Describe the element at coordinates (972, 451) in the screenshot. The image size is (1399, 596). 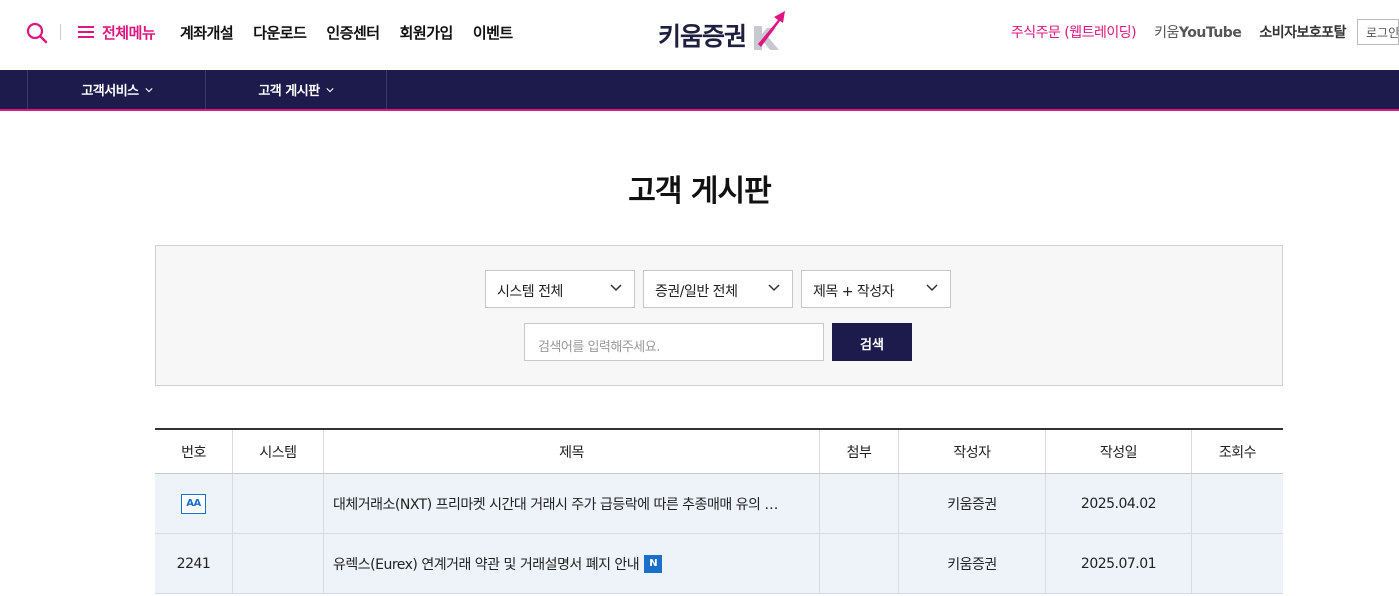
I see `header-writer: 작성자` at that location.